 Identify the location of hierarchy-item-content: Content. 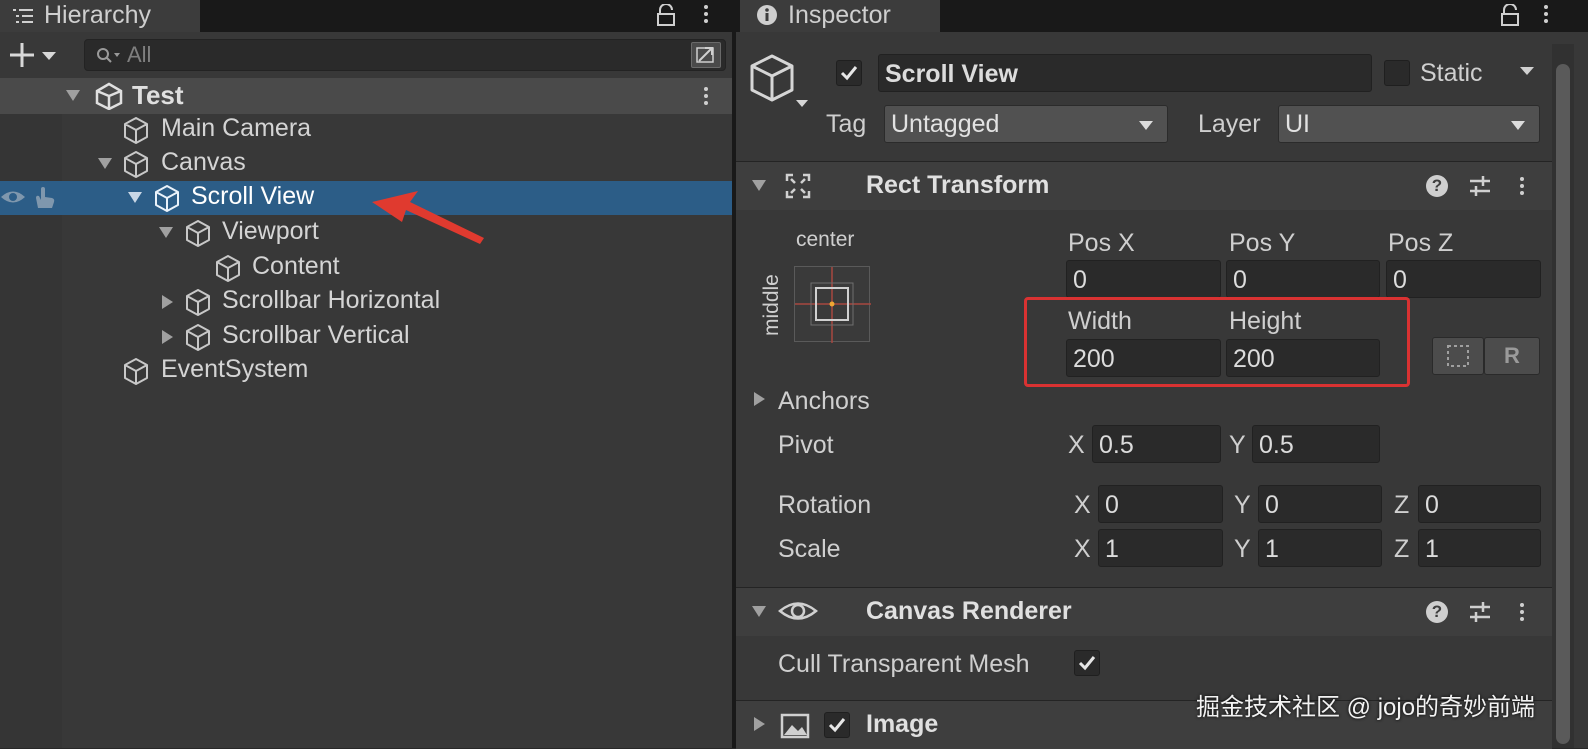
(366, 268).